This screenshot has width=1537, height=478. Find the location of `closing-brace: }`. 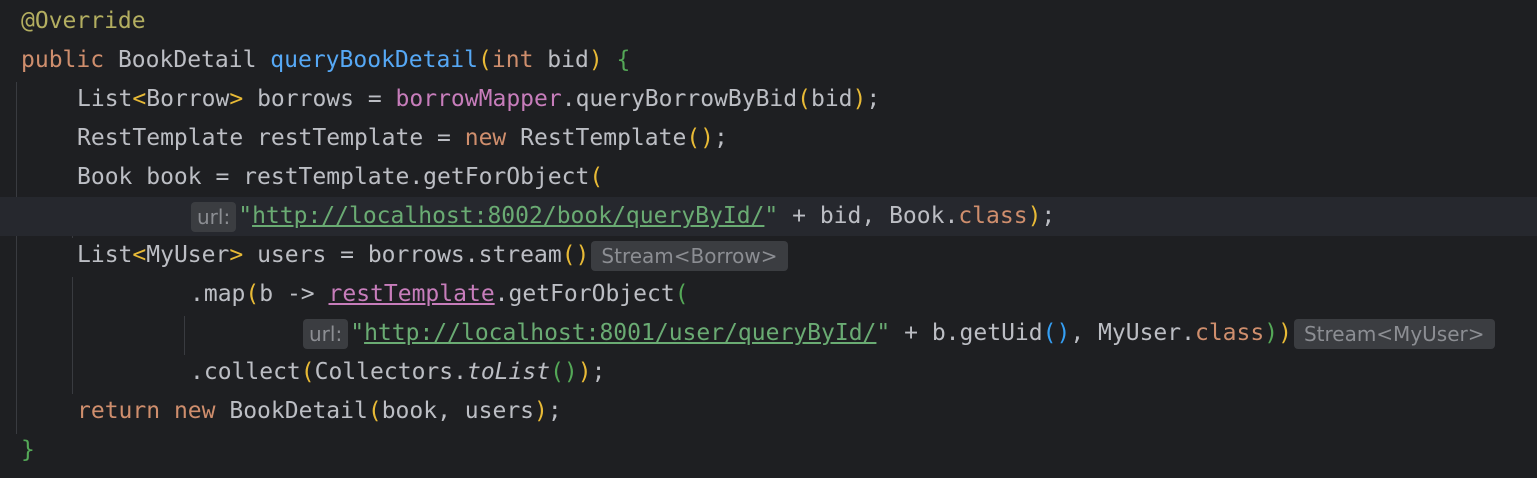

closing-brace: } is located at coordinates (28, 450).